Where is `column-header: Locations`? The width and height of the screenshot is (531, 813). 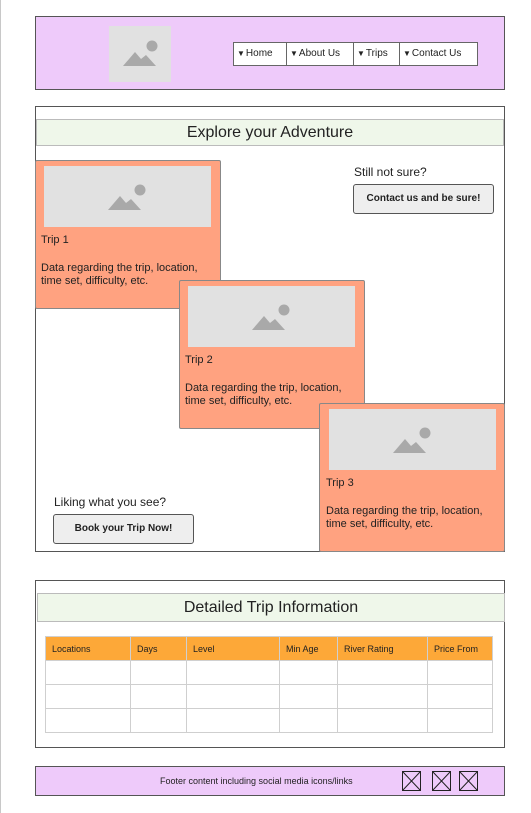
column-header: Locations is located at coordinates (88, 648).